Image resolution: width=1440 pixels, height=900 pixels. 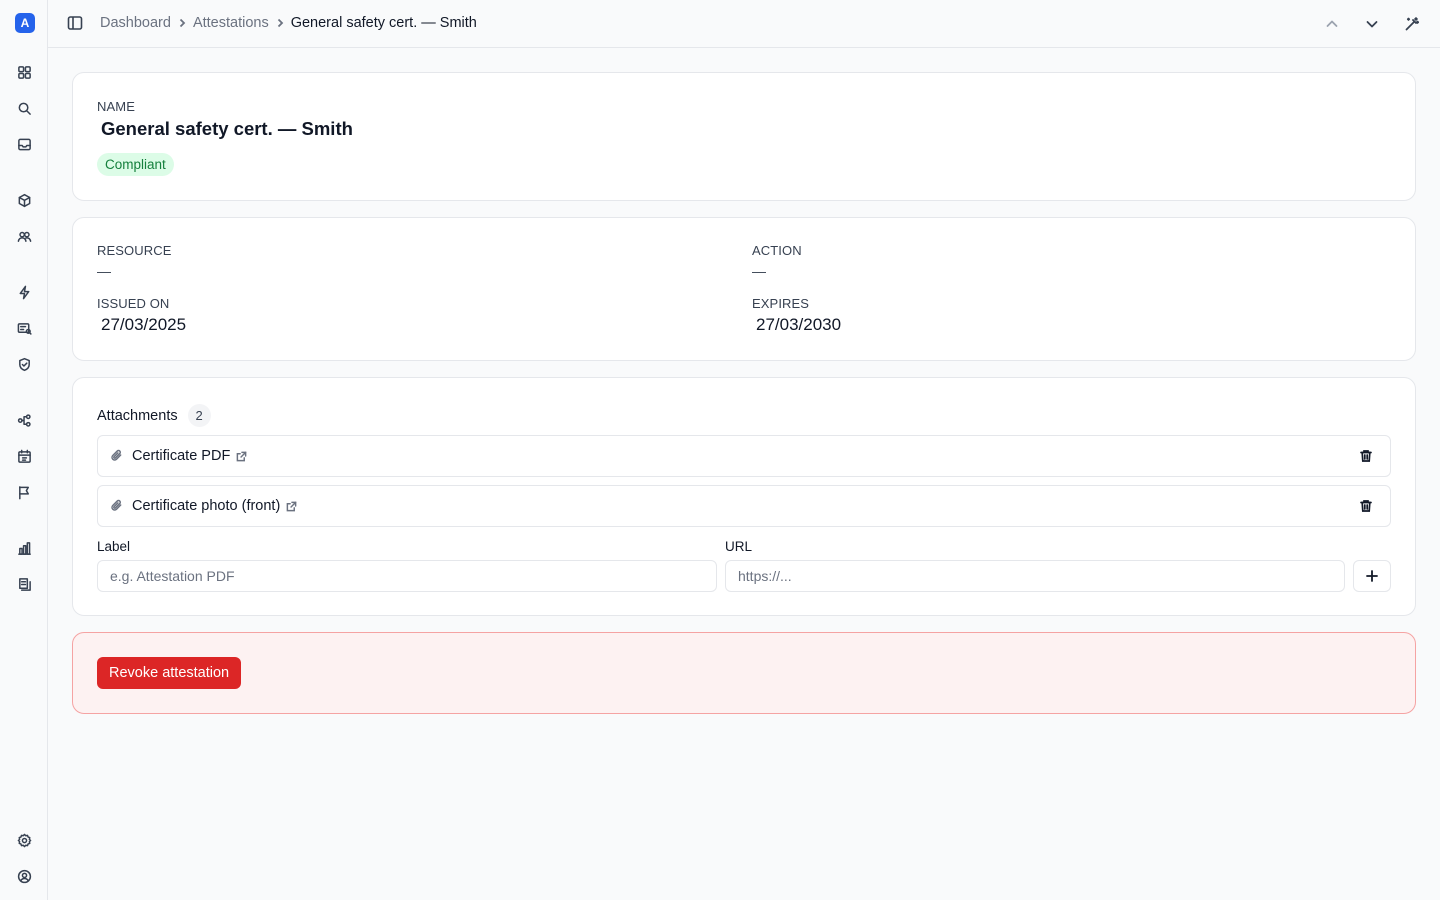 I want to click on bar-chart-icon, so click(x=24, y=548).